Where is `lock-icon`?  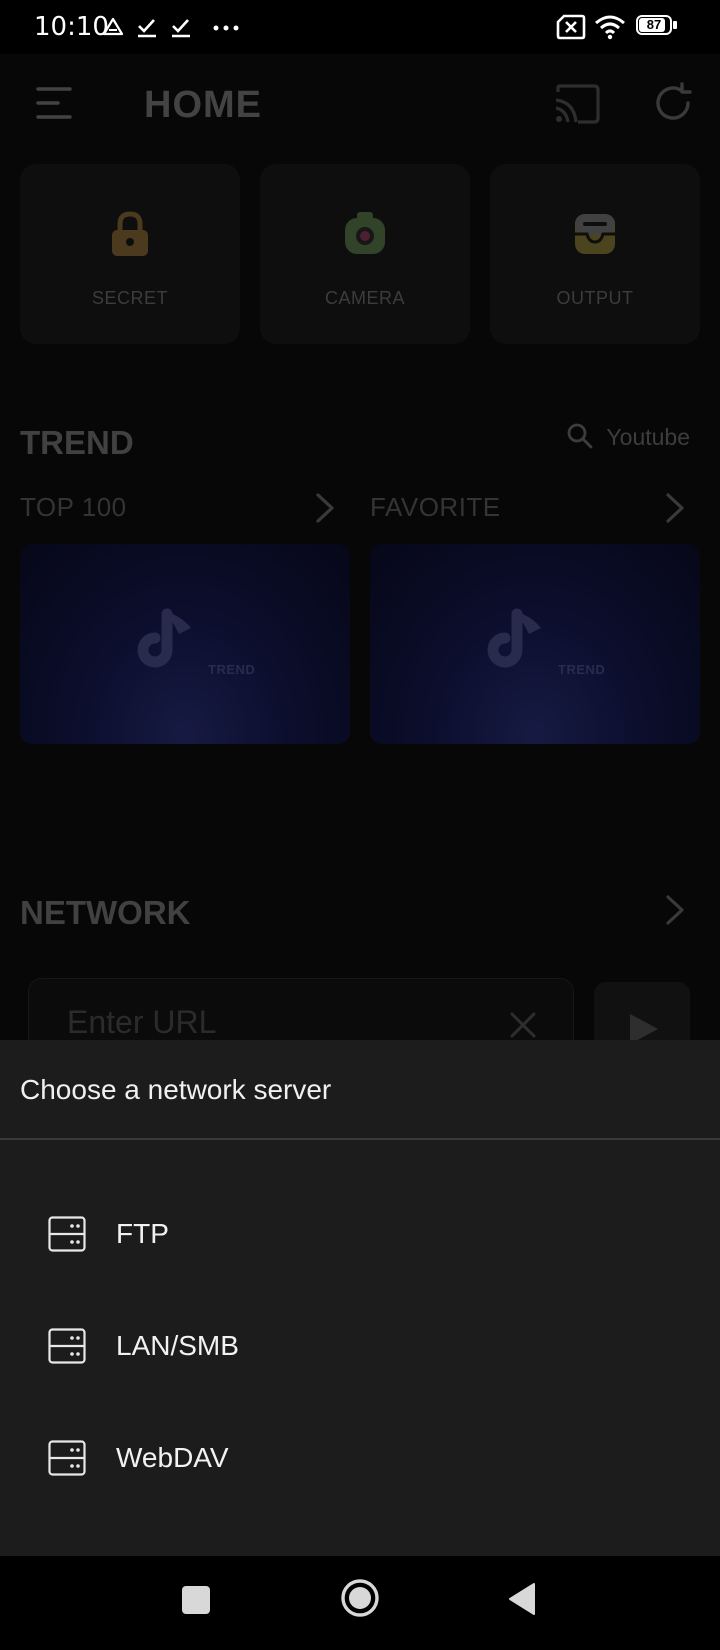
lock-icon is located at coordinates (130, 233).